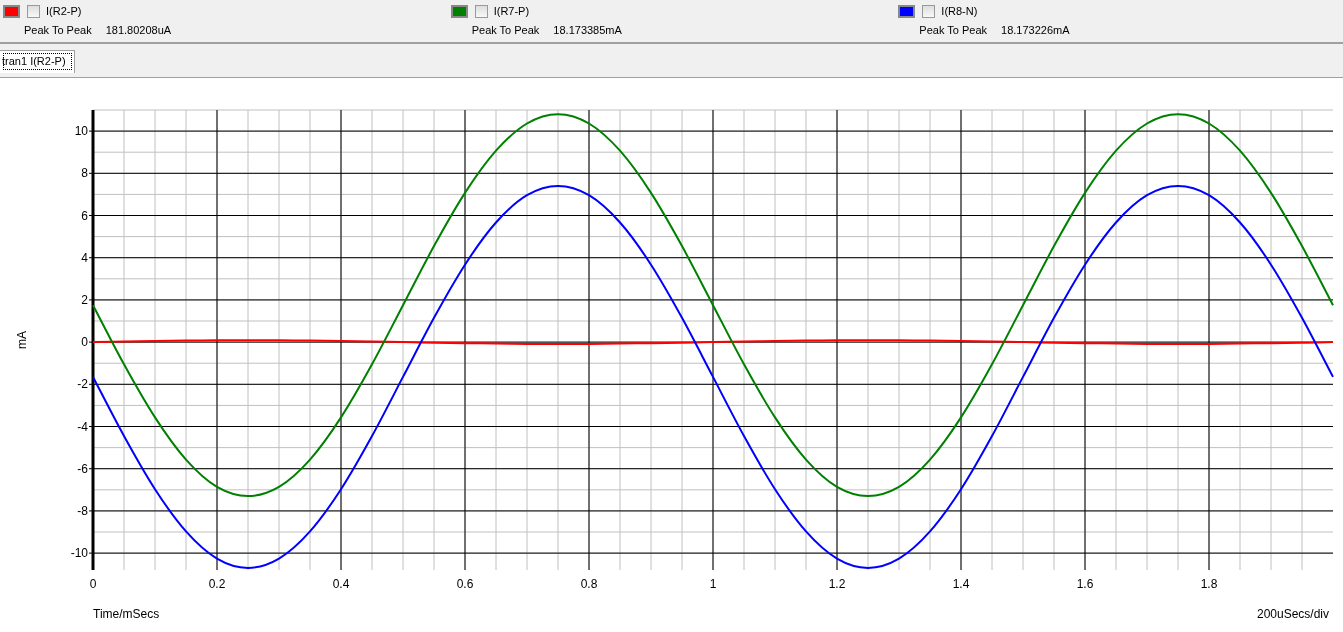 The image size is (1343, 632). I want to click on measure-value: 18.173385mA, so click(587, 30).